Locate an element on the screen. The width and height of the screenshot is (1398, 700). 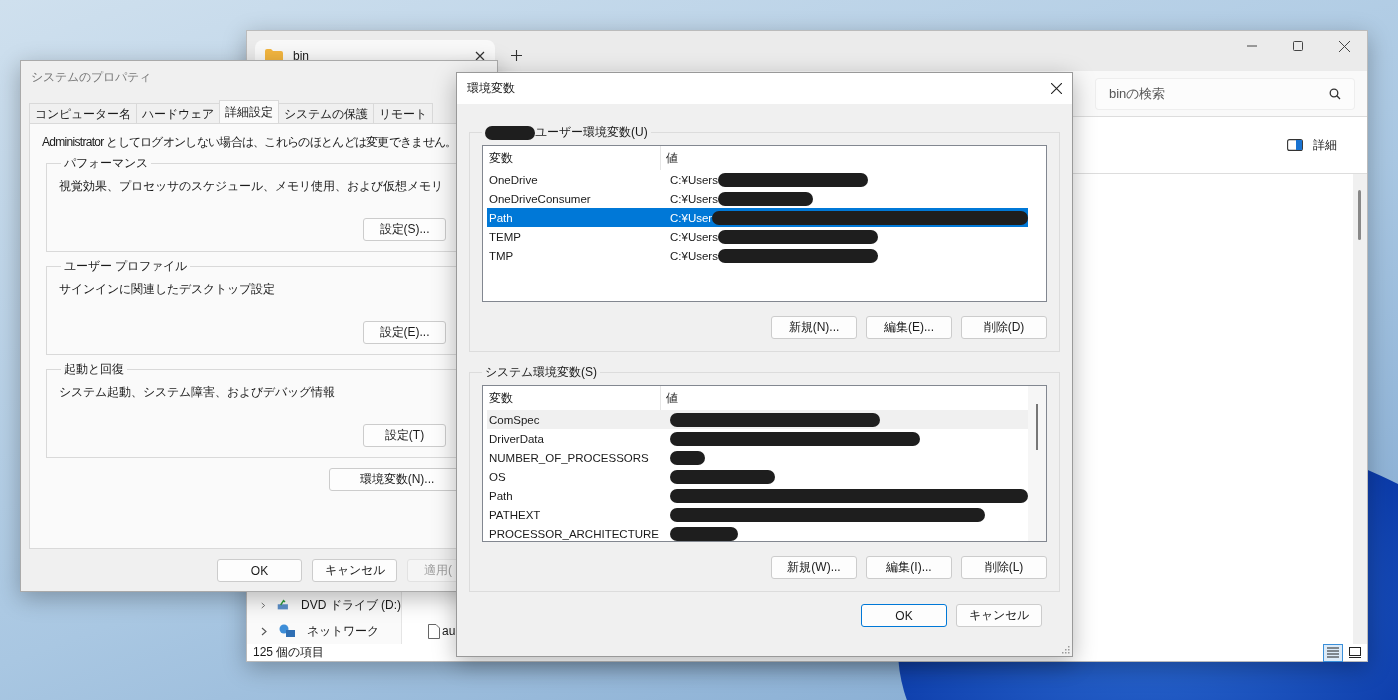
group-title: ユーザー プロファイル is located at coordinates (126, 266).